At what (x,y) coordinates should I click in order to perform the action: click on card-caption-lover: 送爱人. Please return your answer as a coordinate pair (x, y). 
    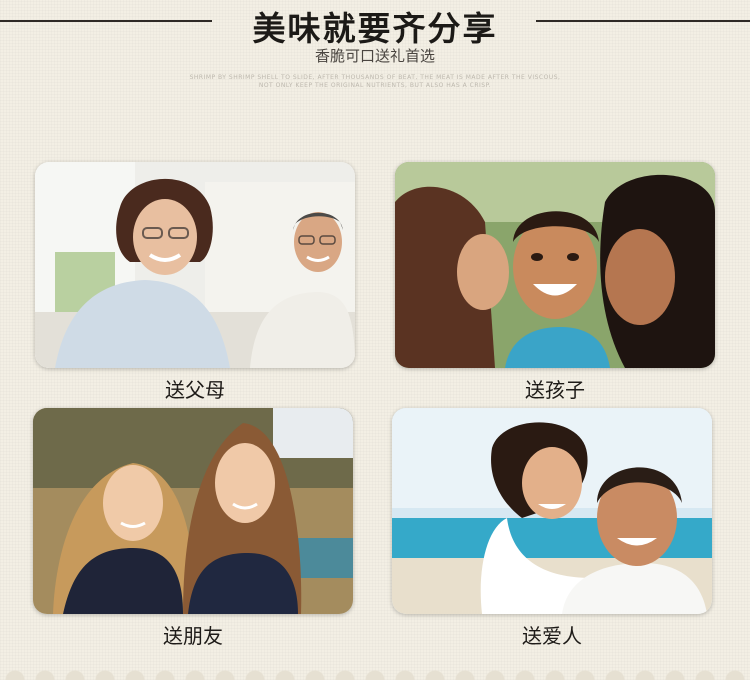
    Looking at the image, I should click on (552, 636).